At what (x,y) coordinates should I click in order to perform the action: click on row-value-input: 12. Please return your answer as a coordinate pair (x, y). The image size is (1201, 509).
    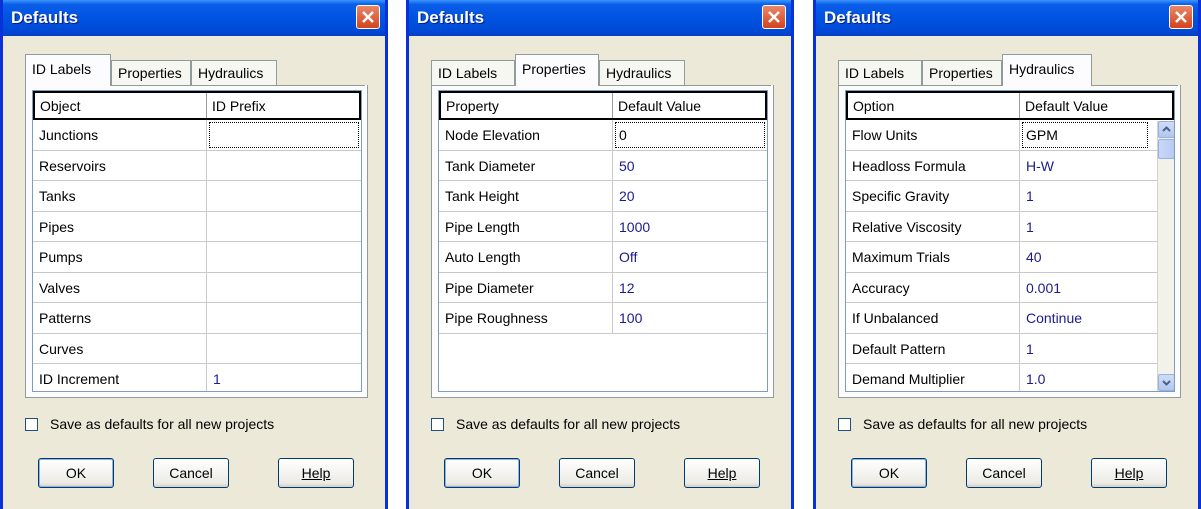
    Looking at the image, I should click on (690, 288).